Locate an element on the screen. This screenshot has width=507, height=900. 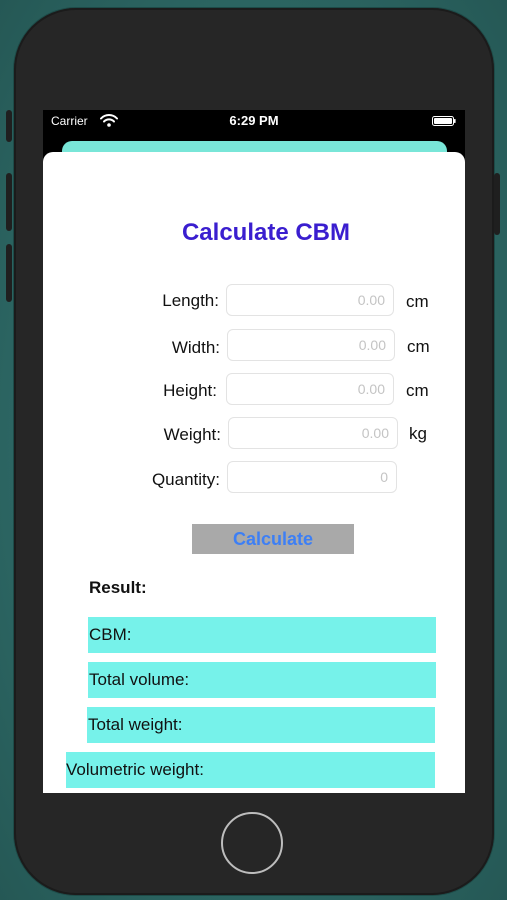
result-row-cbm: CBM: is located at coordinates (262, 635).